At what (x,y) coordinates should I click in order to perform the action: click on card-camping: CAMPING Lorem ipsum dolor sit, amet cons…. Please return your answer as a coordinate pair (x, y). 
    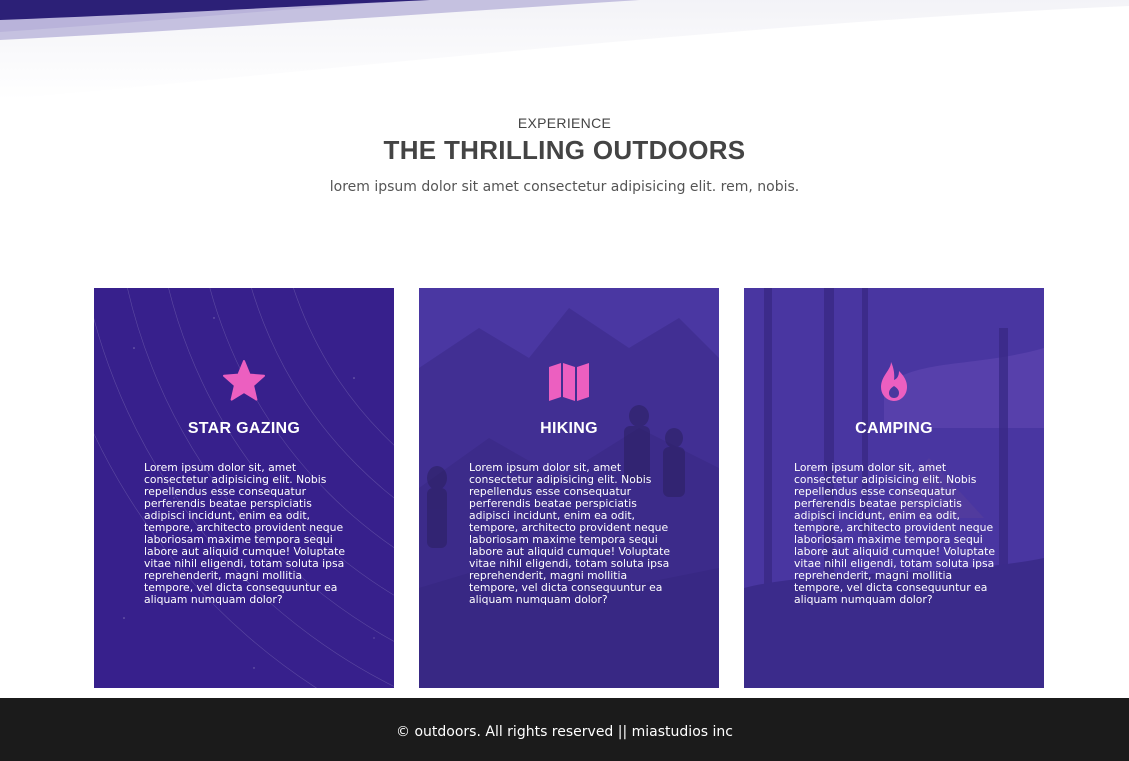
    Looking at the image, I should click on (894, 488).